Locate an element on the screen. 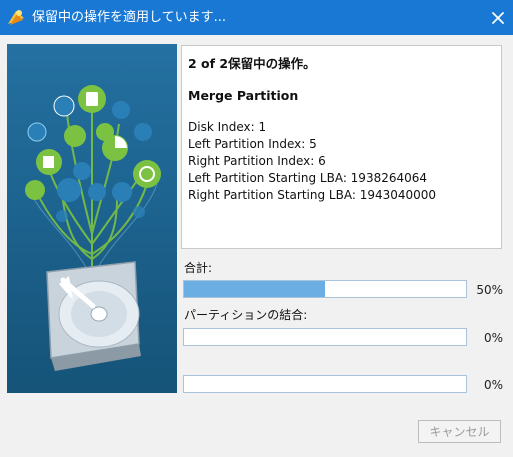 Image resolution: width=513 pixels, height=457 pixels. close-icon is located at coordinates (498, 17).